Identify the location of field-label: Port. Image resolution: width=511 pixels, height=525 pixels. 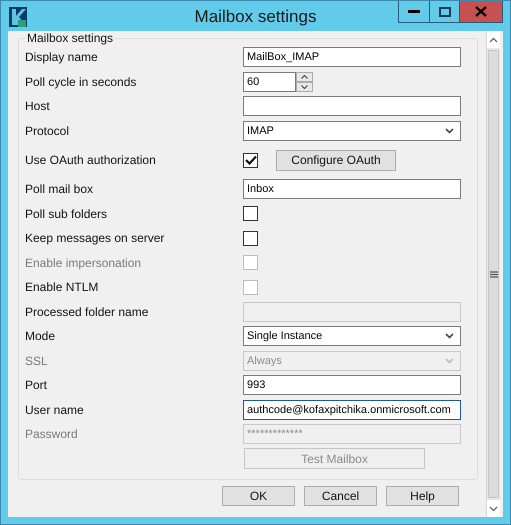
(36, 385).